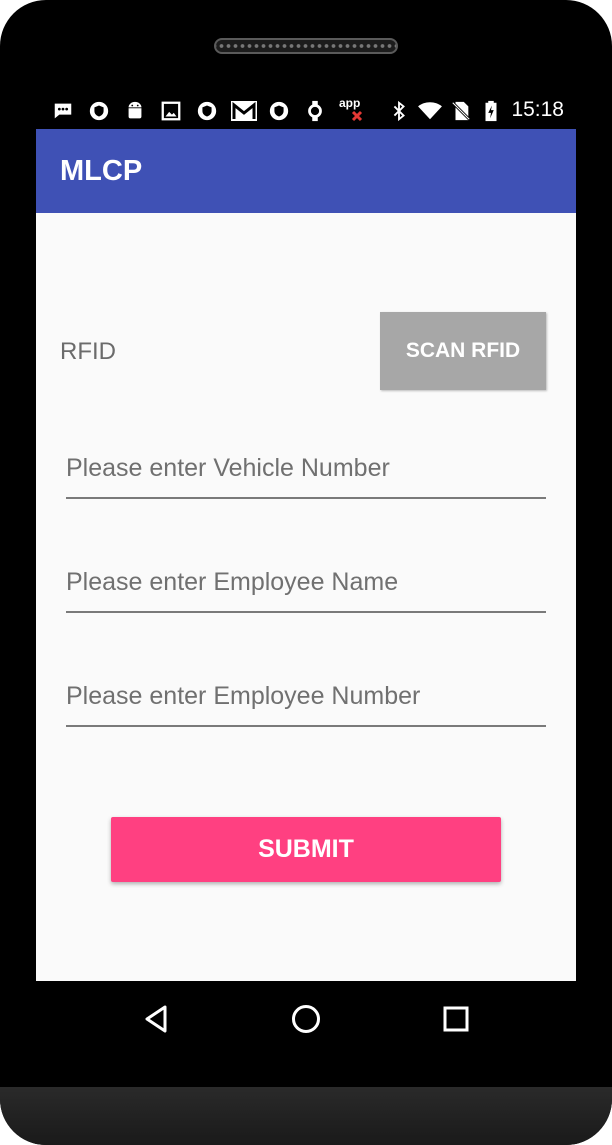 This screenshot has height=1145, width=612. I want to click on battery-icon, so click(491, 111).